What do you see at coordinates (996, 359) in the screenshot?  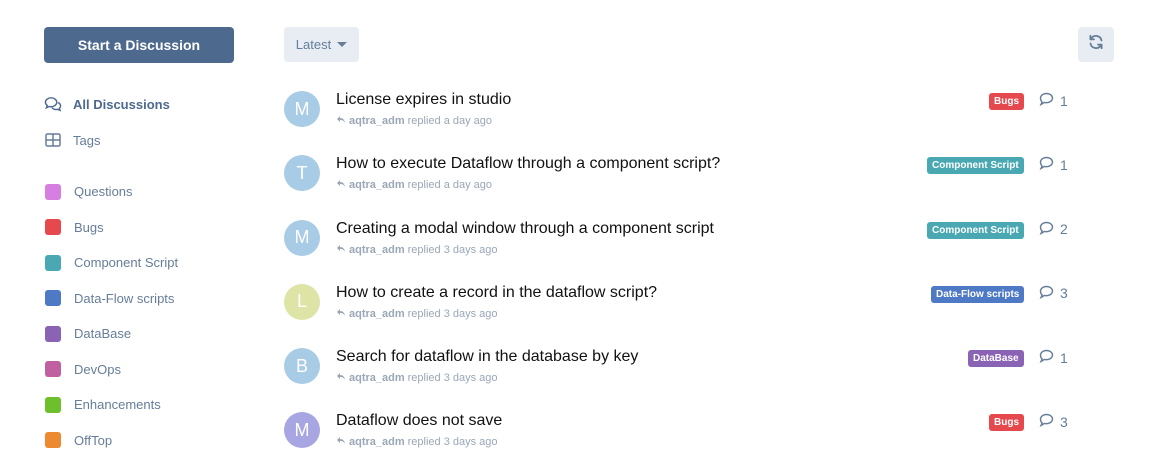 I see `tag-badge: DataBase` at bounding box center [996, 359].